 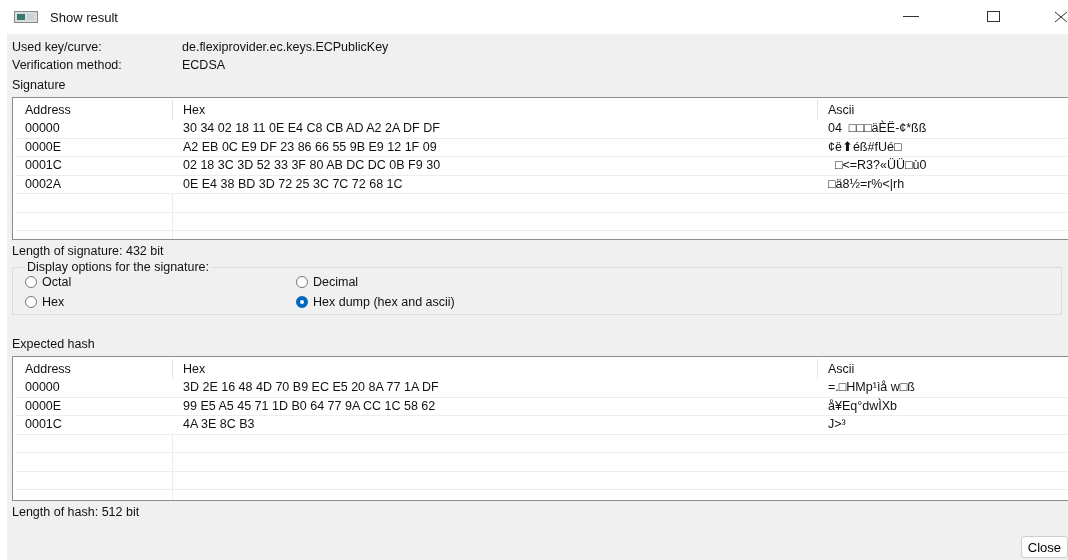 What do you see at coordinates (993, 17) in the screenshot?
I see `maximize-icon` at bounding box center [993, 17].